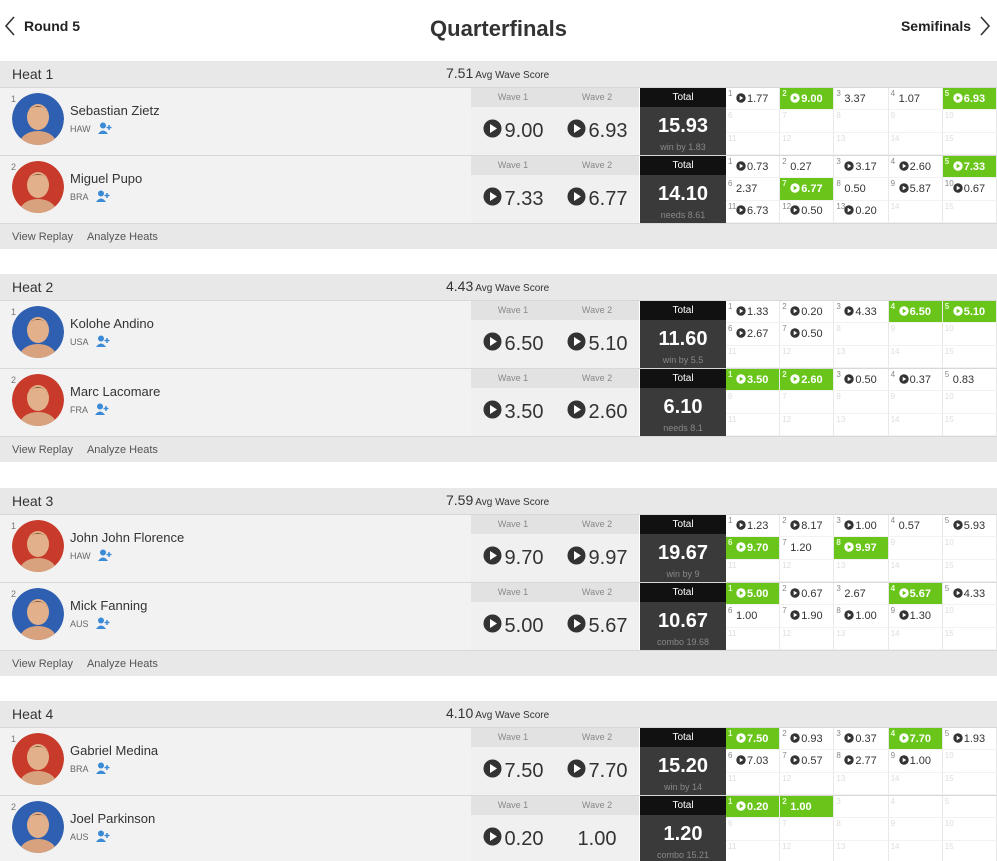 This screenshot has height=861, width=997. Describe the element at coordinates (946, 26) in the screenshot. I see `next-round-link: Semifinals` at that location.